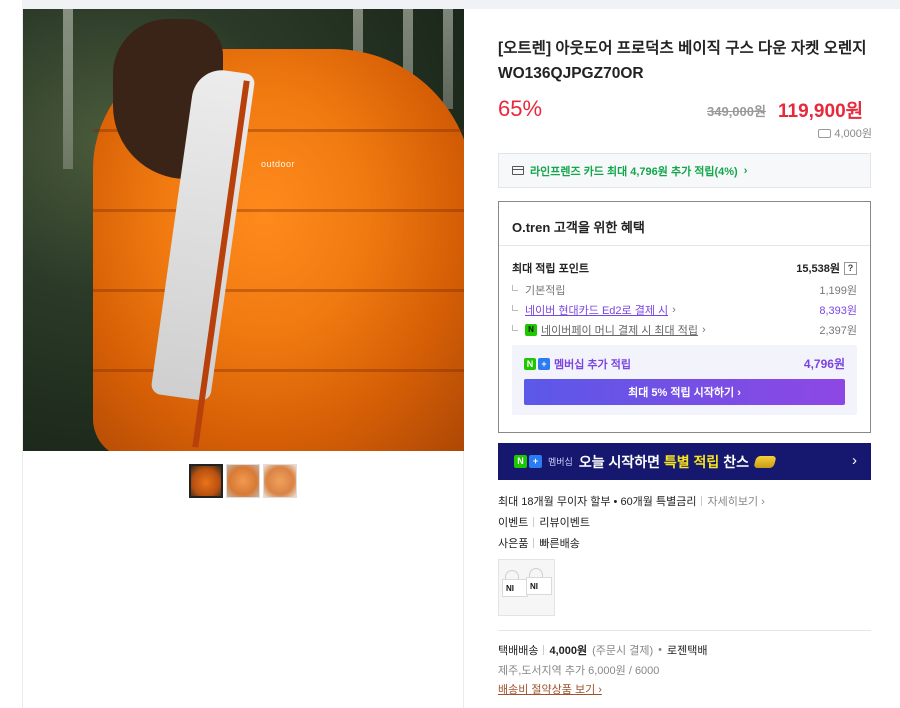 This screenshot has width=900, height=708. Describe the element at coordinates (596, 310) in the screenshot. I see `hyundai-card-link: 네이버 현대카드 Ed2로 결제 시` at that location.